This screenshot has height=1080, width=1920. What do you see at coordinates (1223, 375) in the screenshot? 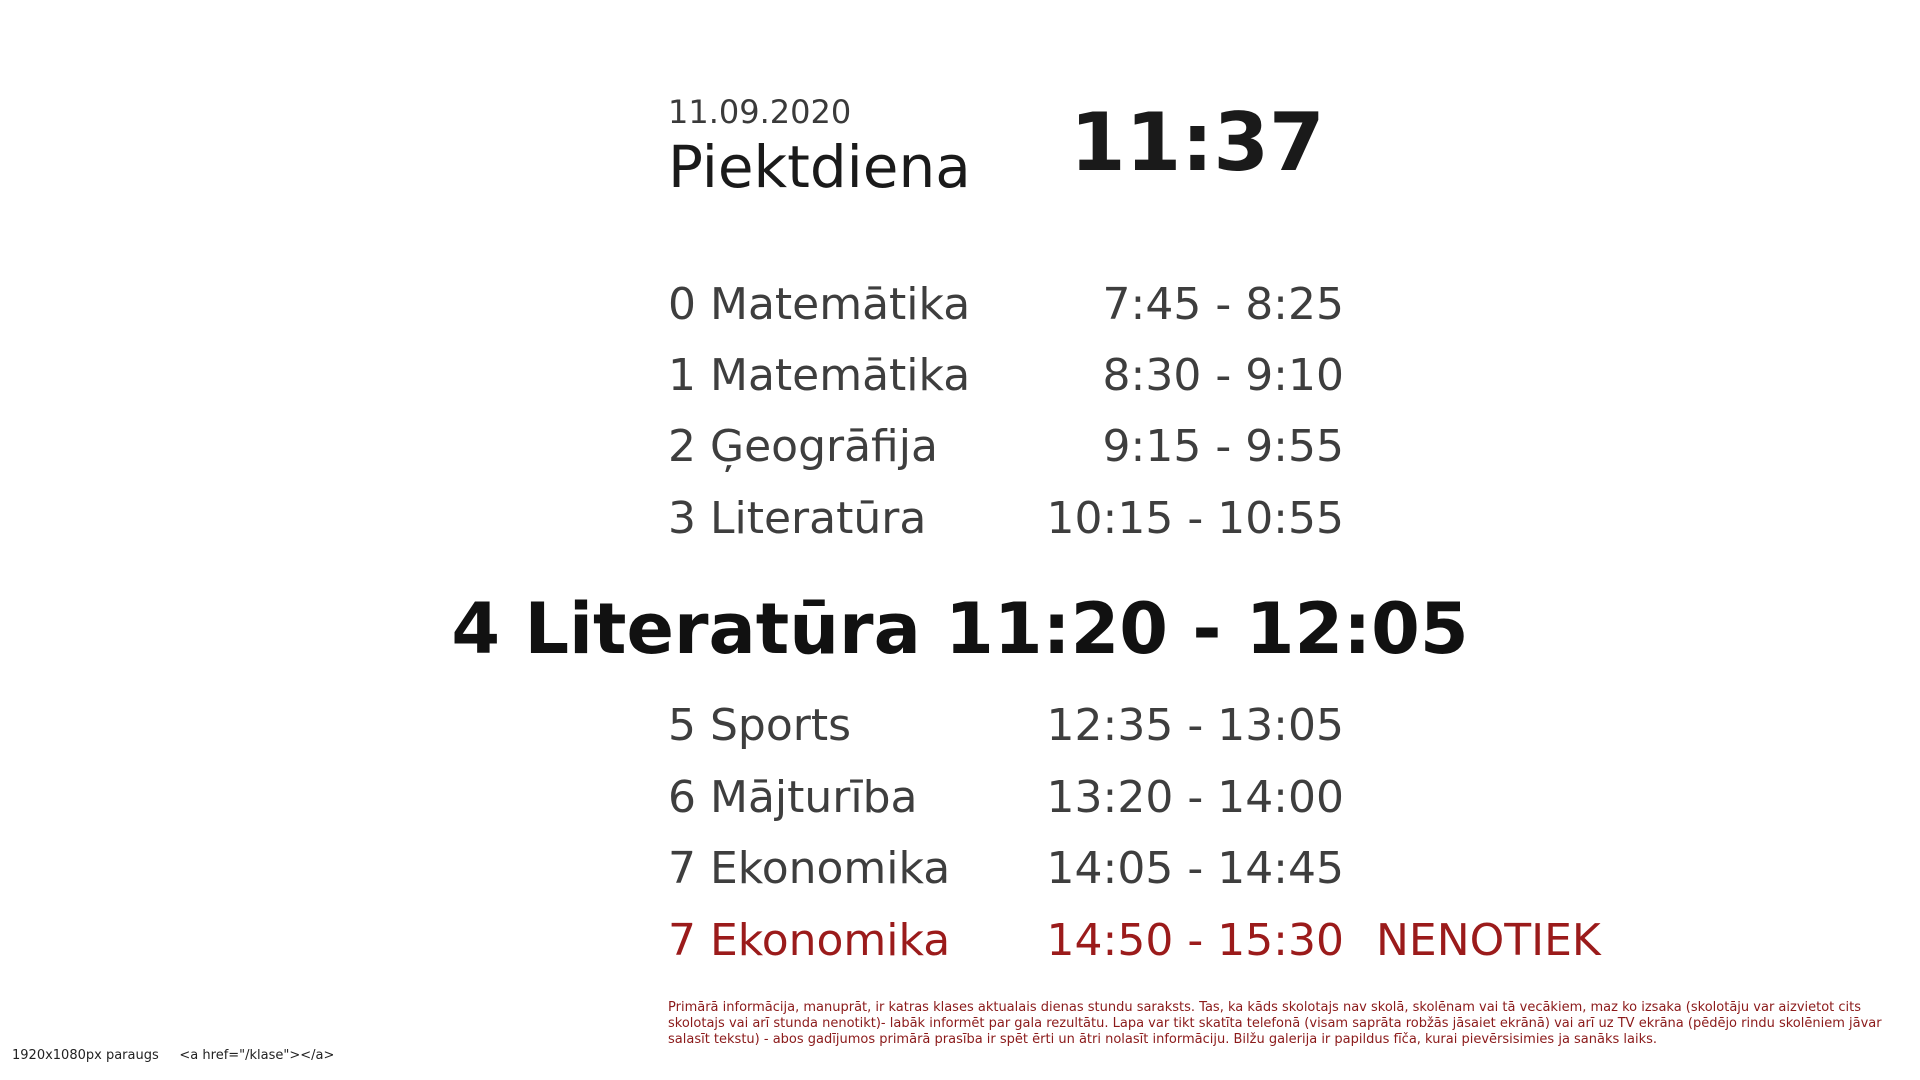
I see `lesson-time: 8:30 - 9:10` at bounding box center [1223, 375].